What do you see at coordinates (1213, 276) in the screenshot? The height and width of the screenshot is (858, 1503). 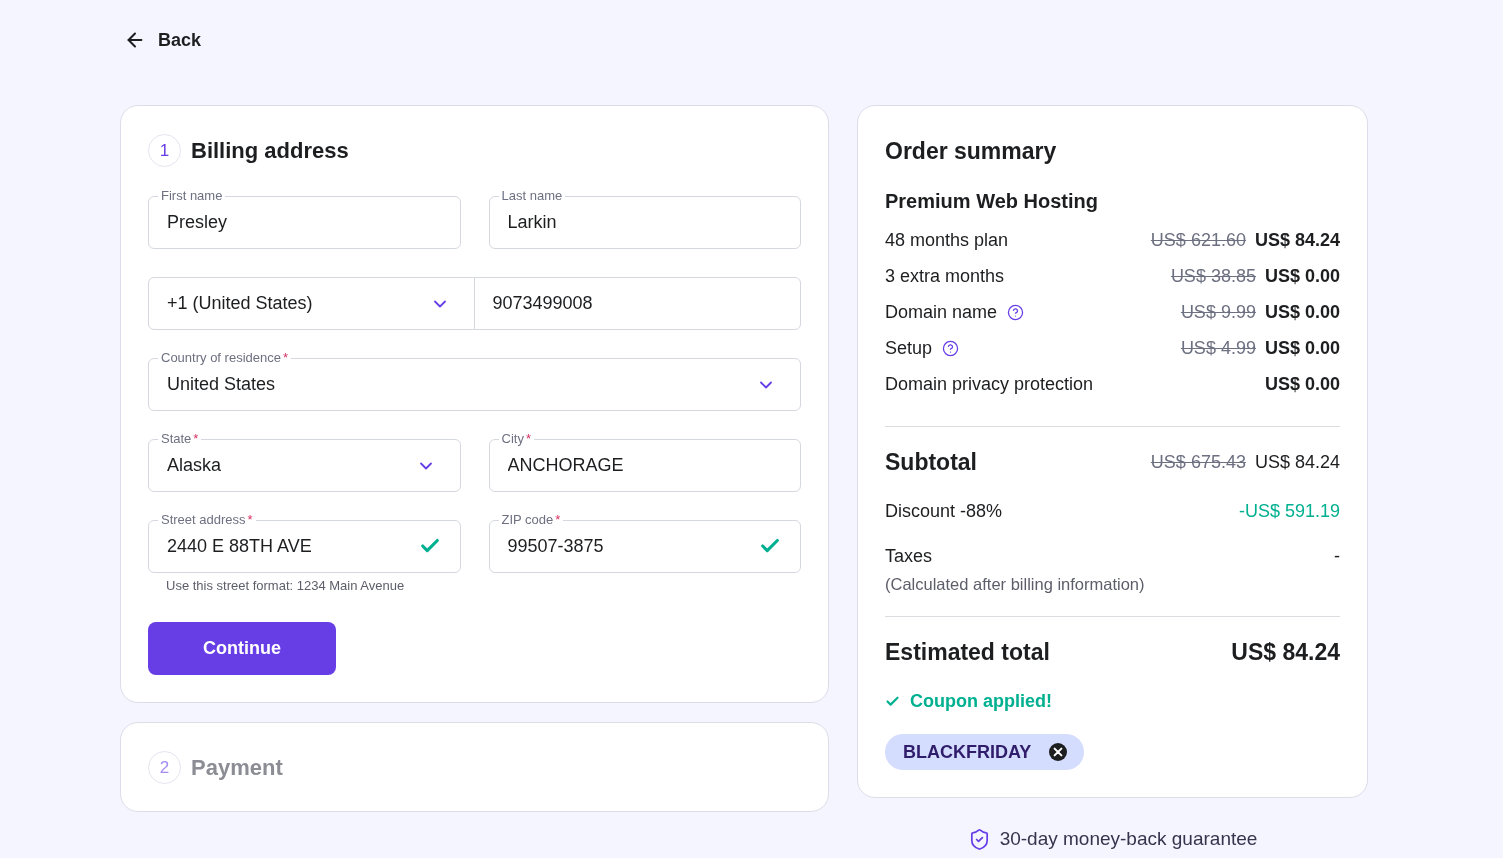 I see `old-price: US$ 38.85` at bounding box center [1213, 276].